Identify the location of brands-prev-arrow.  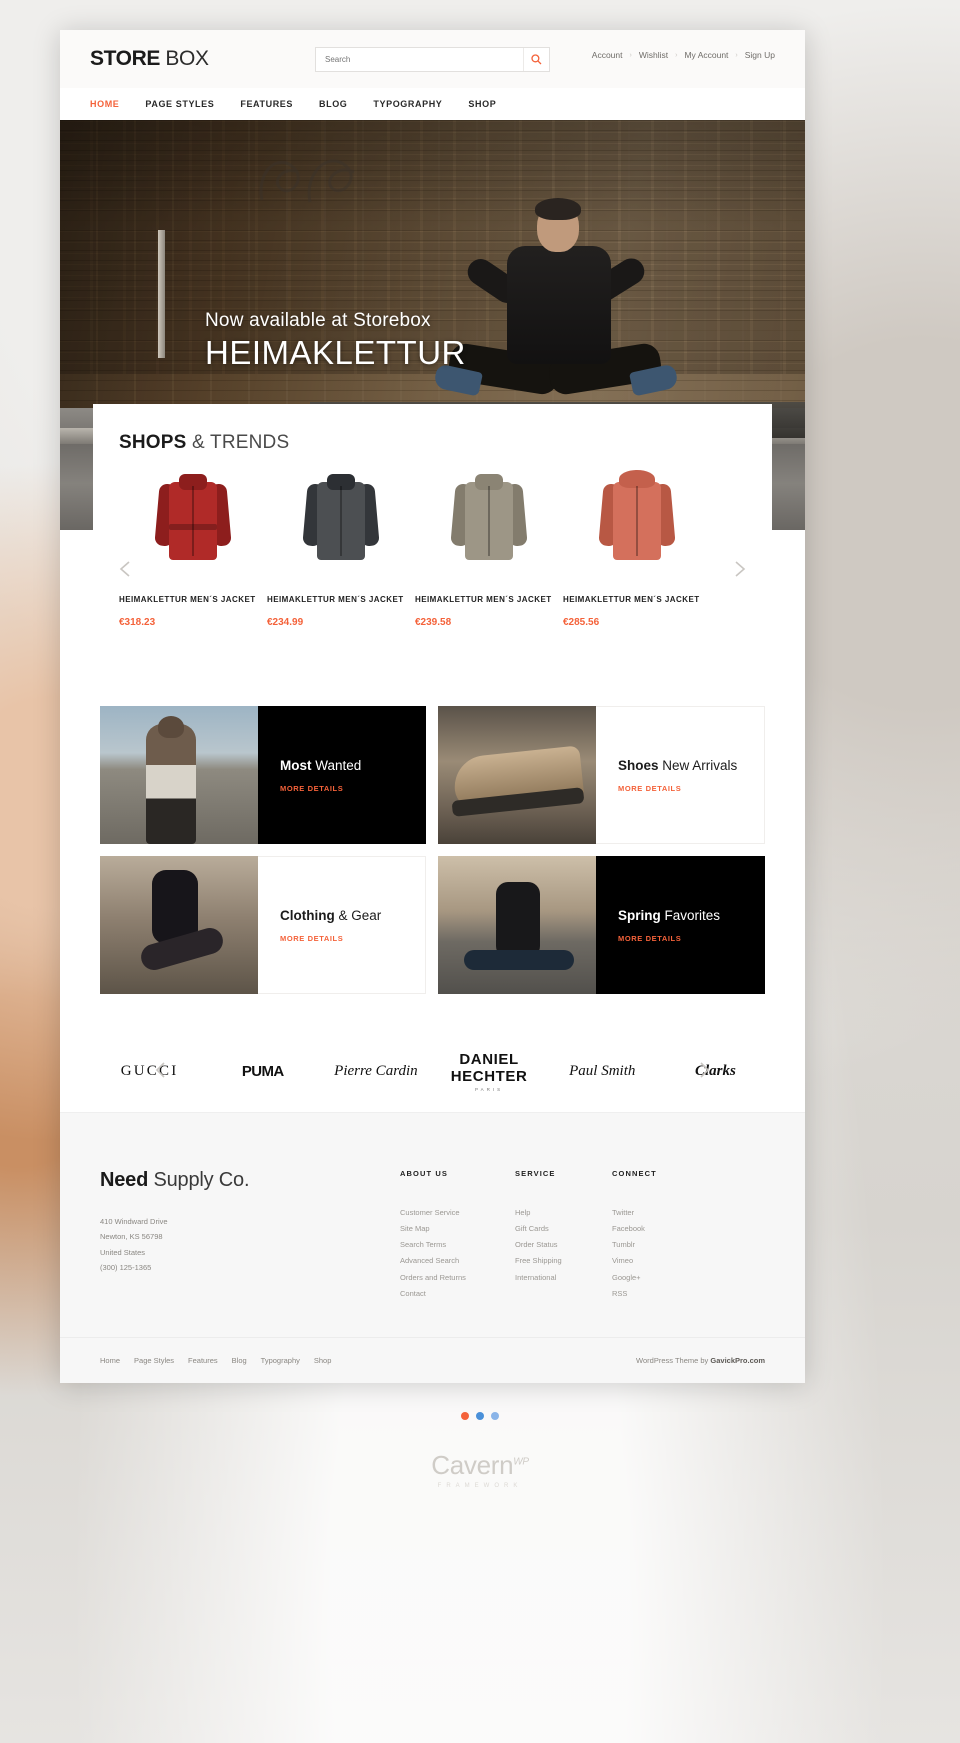
(161, 1070).